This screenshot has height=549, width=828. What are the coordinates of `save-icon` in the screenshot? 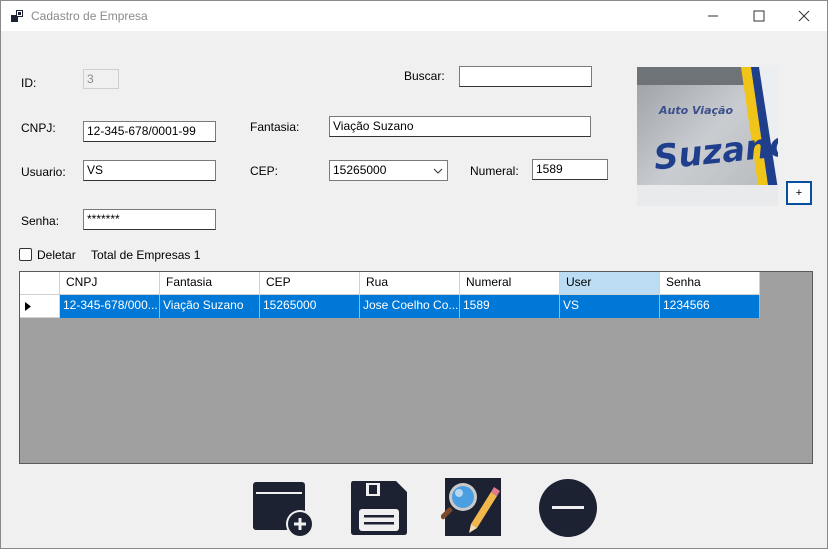 It's located at (379, 508).